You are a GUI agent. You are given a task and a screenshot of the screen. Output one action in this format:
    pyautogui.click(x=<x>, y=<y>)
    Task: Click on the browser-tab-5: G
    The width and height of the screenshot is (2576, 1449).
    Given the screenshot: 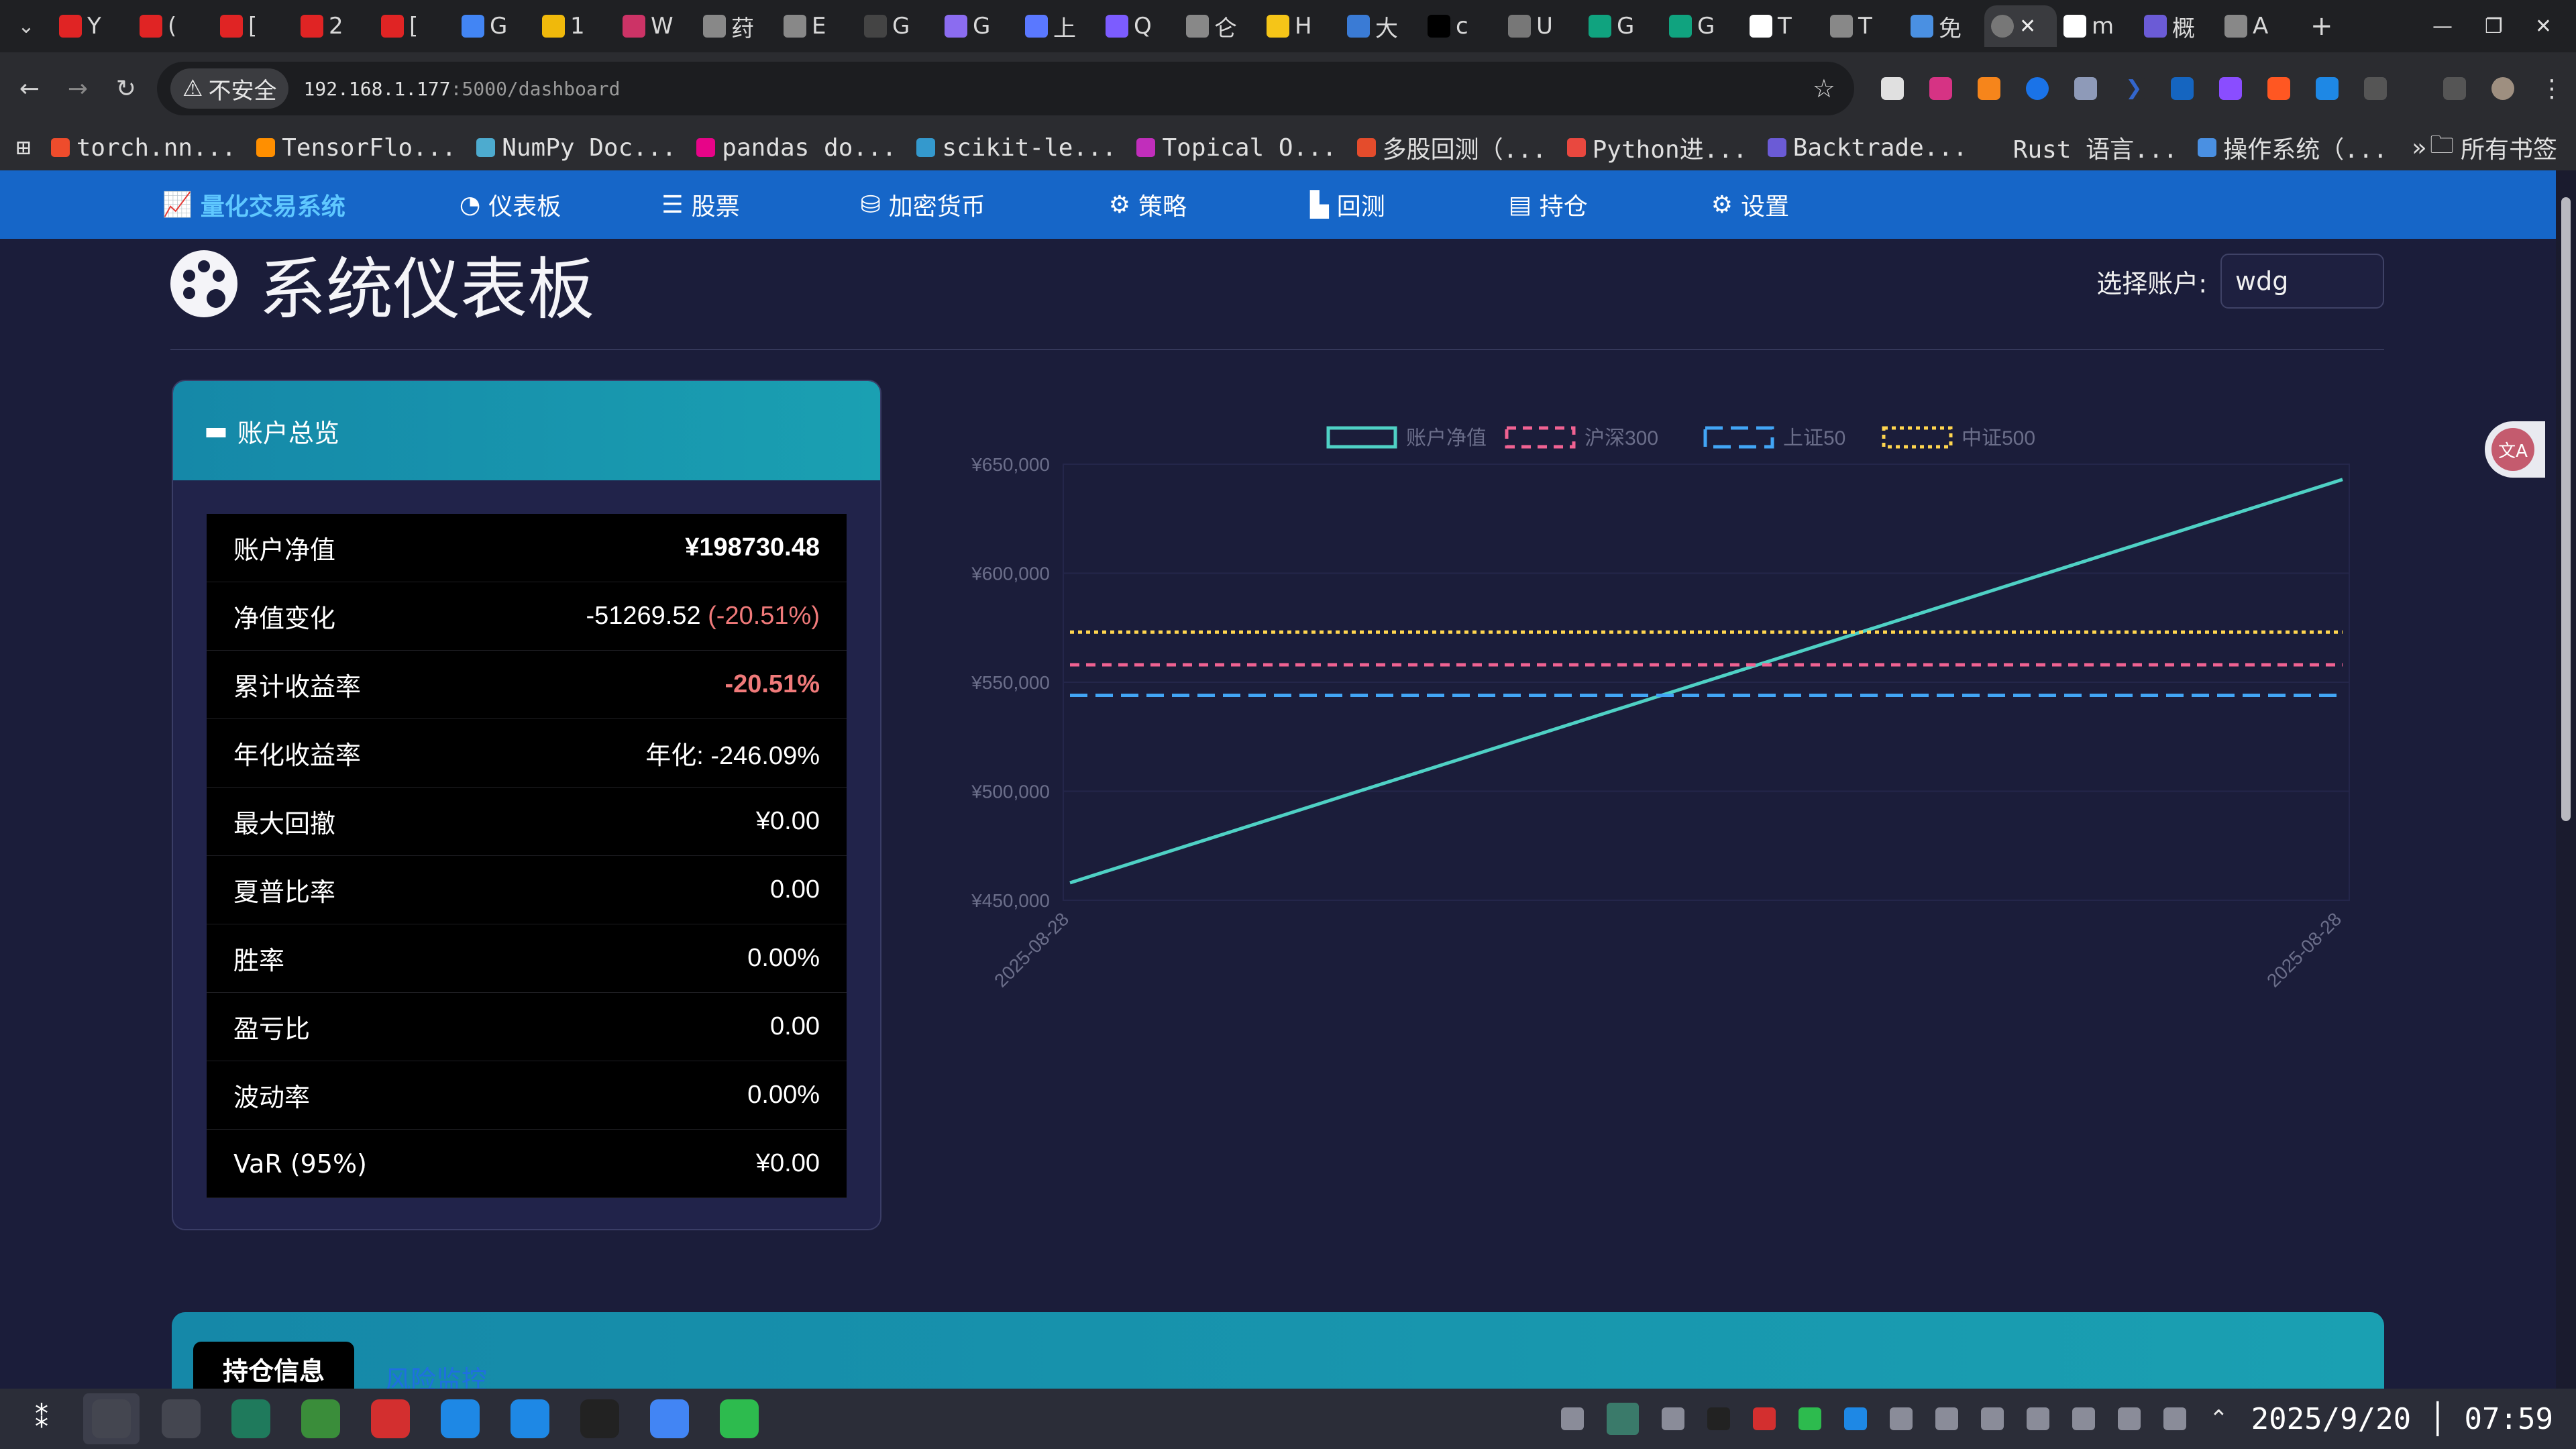 What is the action you would take?
    pyautogui.click(x=495, y=26)
    